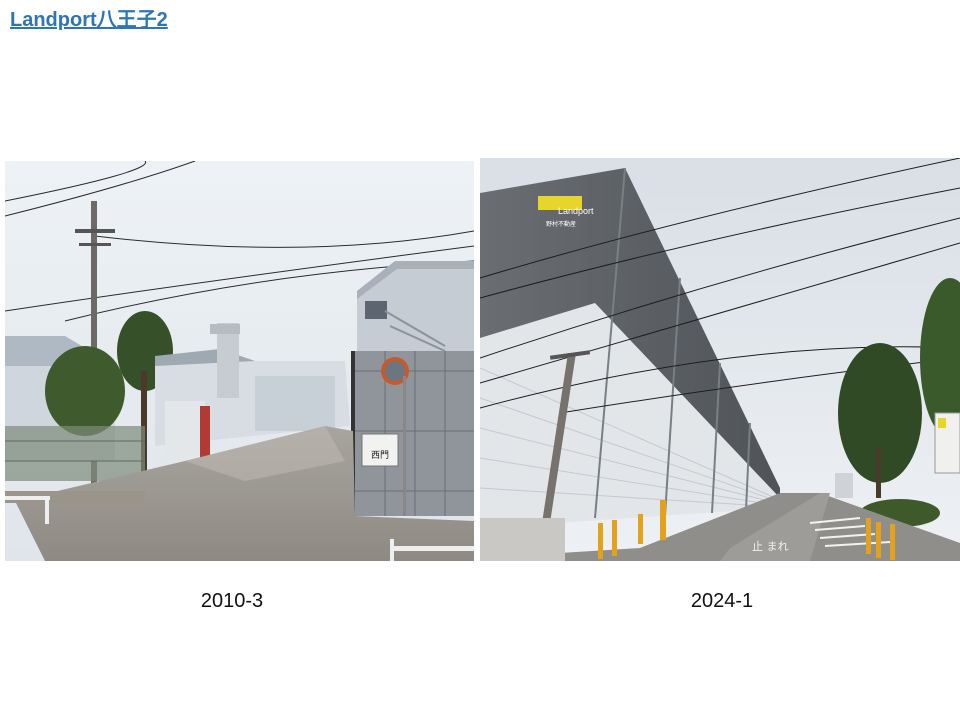 The height and width of the screenshot is (720, 960). Describe the element at coordinates (380, 455) in the screenshot. I see `gate-sign: 西門` at that location.